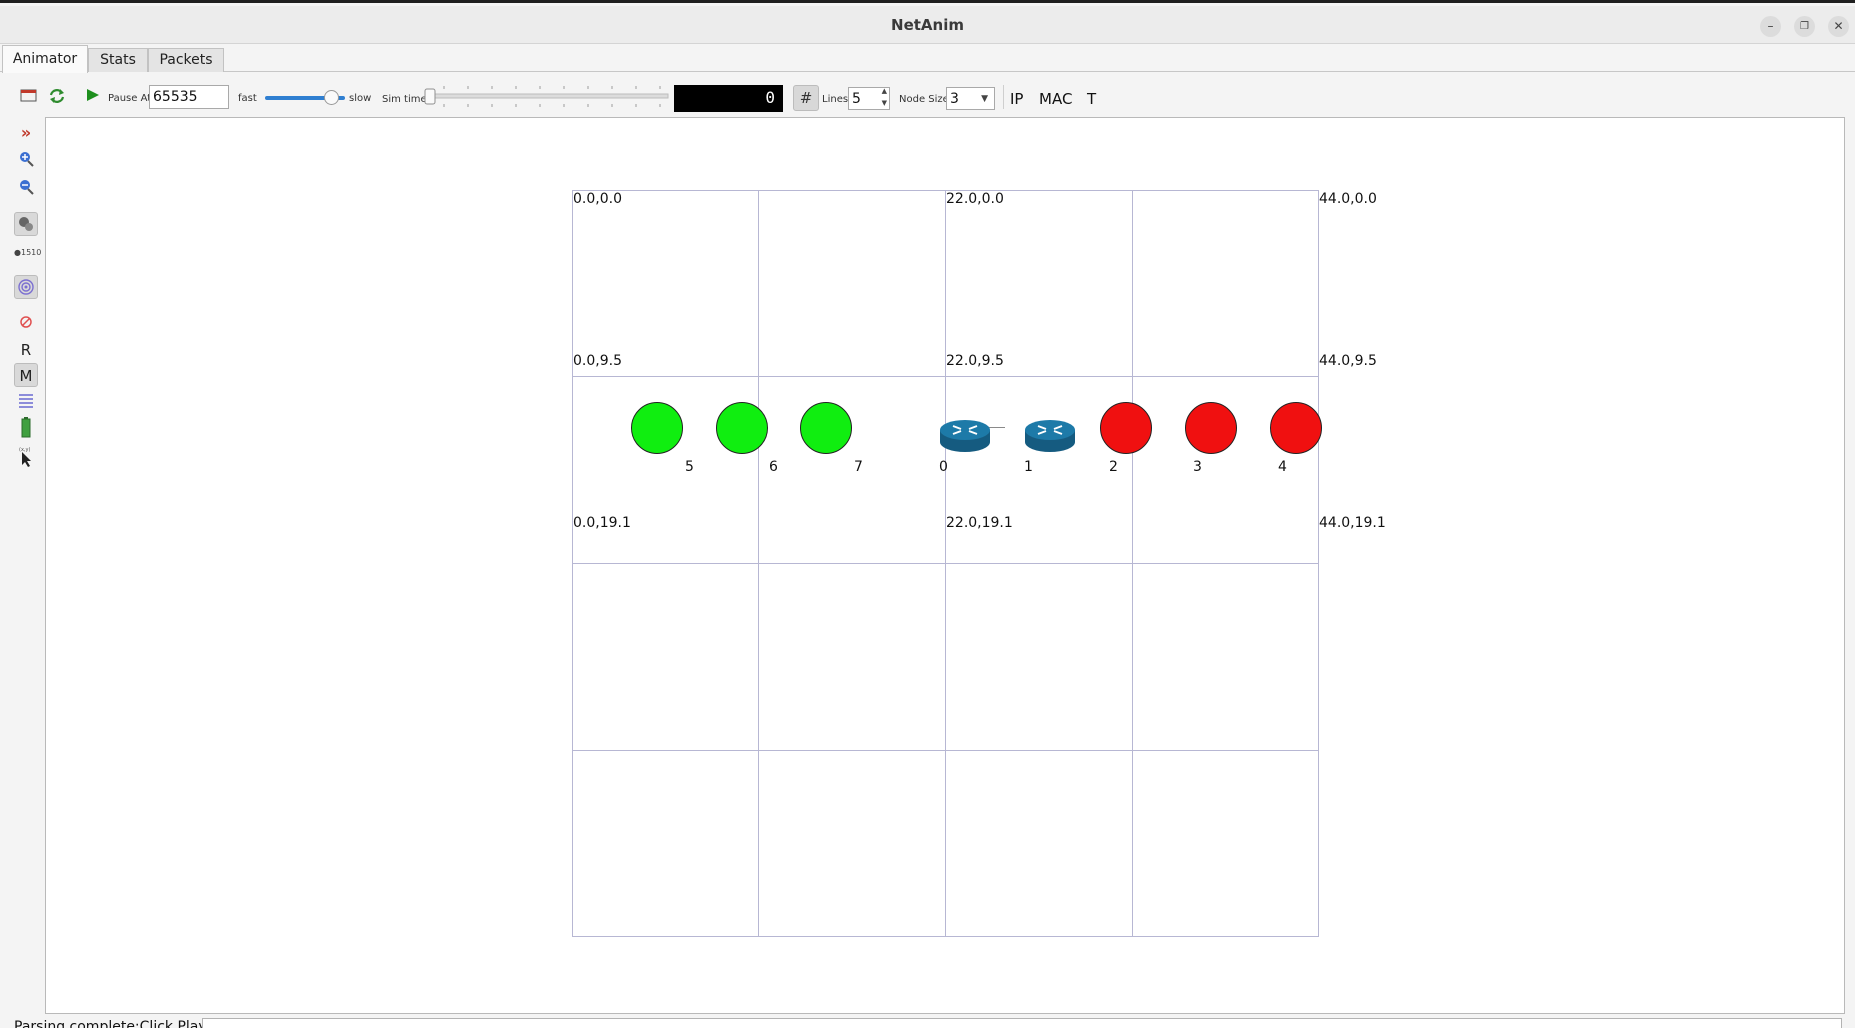 The width and height of the screenshot is (1855, 1028). Describe the element at coordinates (1091, 99) in the screenshot. I see `t-button: T` at that location.